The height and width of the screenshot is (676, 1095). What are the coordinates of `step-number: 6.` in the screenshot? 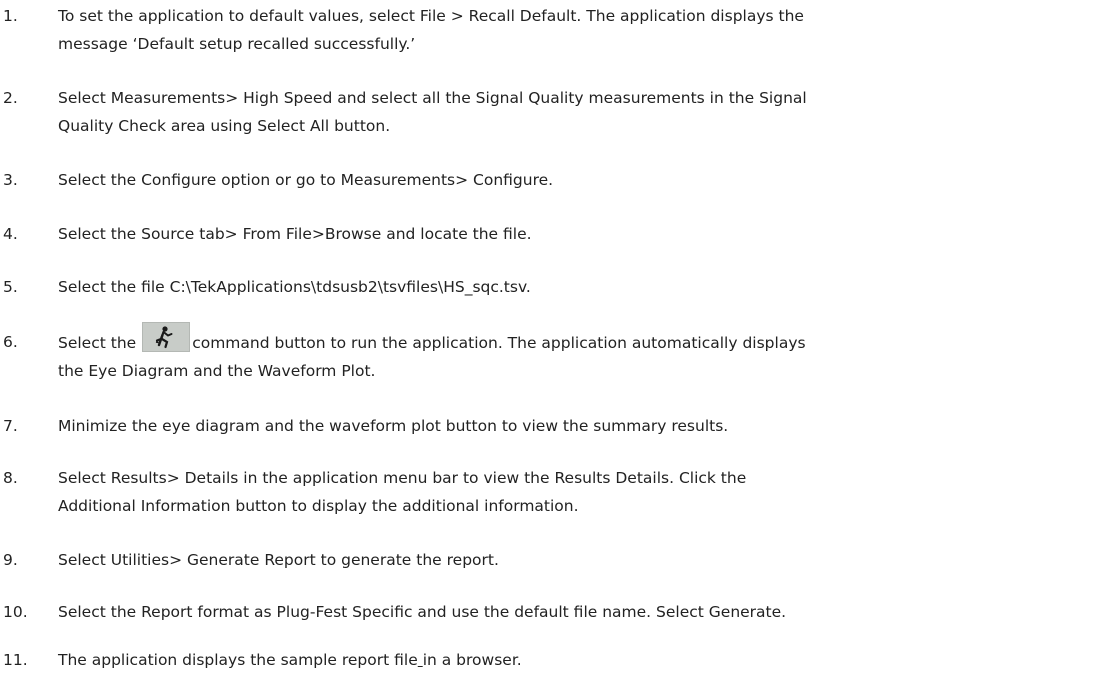 It's located at (10, 342).